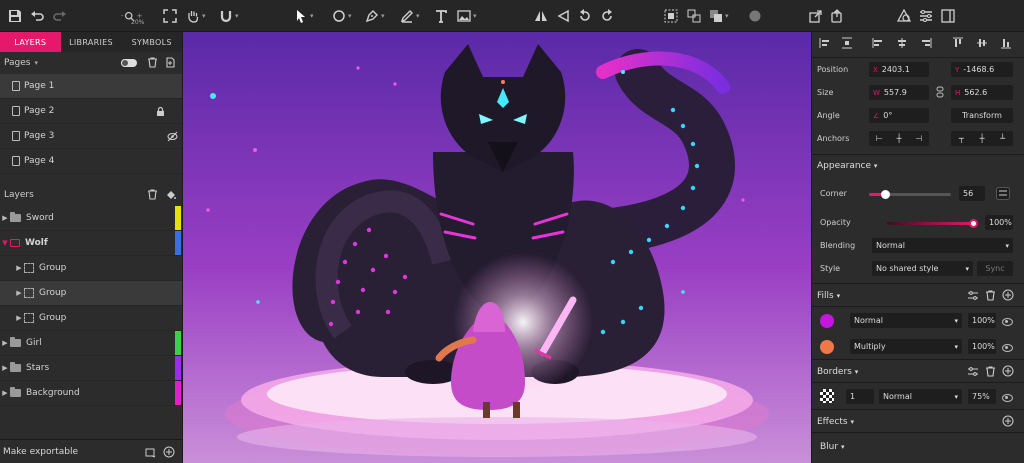 The height and width of the screenshot is (463, 1024). I want to click on boolean-icon, so click(904, 16).